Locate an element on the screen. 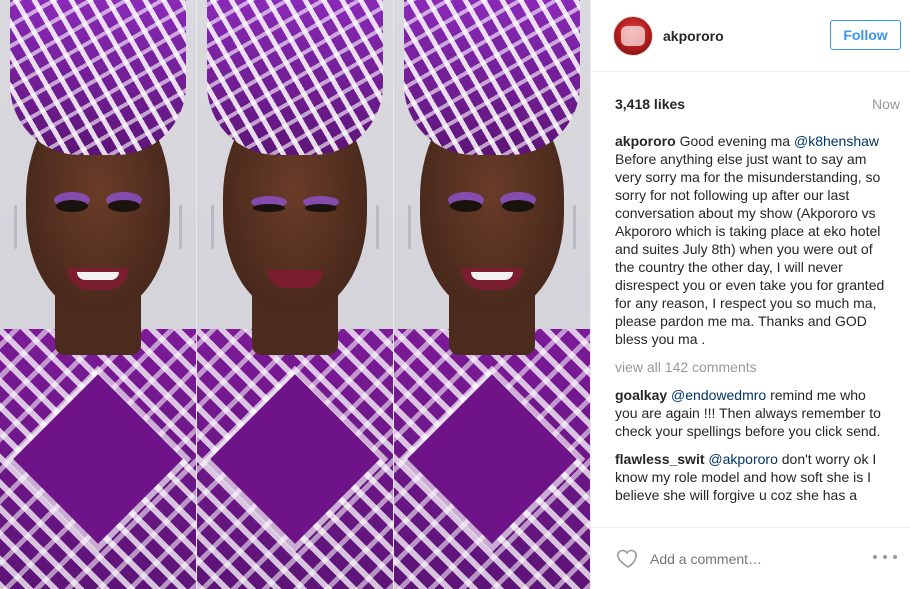 The image size is (910, 589). more-options-icon is located at coordinates (887, 557).